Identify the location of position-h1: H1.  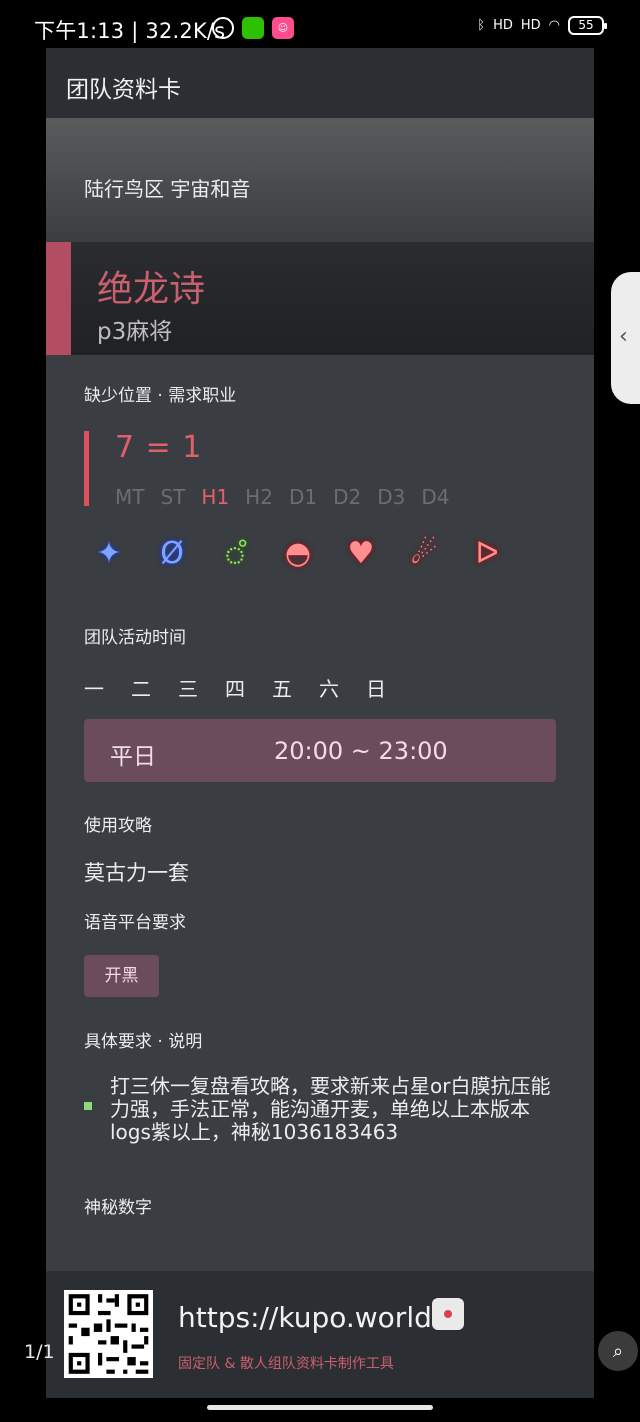
(215, 497).